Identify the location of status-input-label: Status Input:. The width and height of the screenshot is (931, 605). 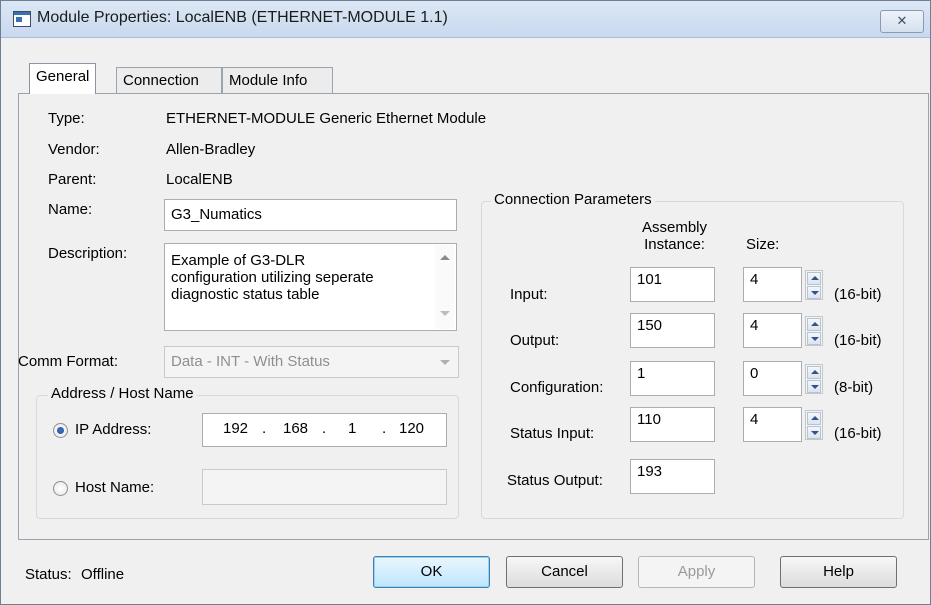
(552, 433).